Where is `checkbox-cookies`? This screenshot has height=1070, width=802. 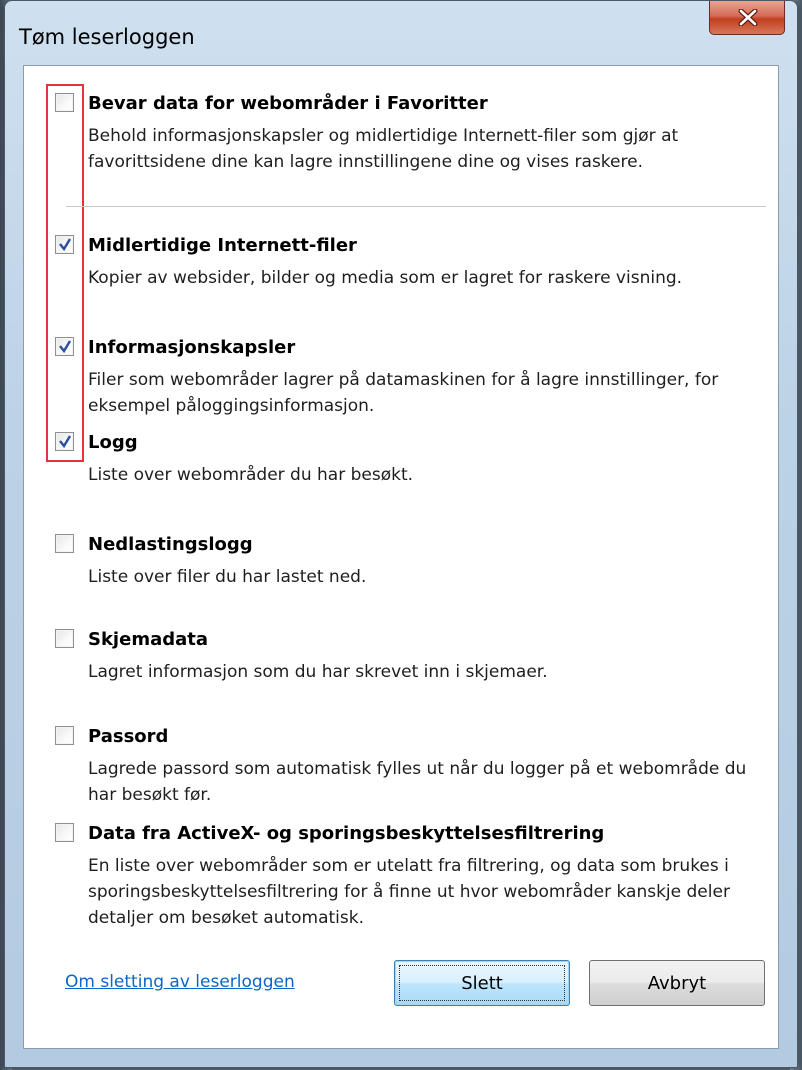
checkbox-cookies is located at coordinates (64, 346).